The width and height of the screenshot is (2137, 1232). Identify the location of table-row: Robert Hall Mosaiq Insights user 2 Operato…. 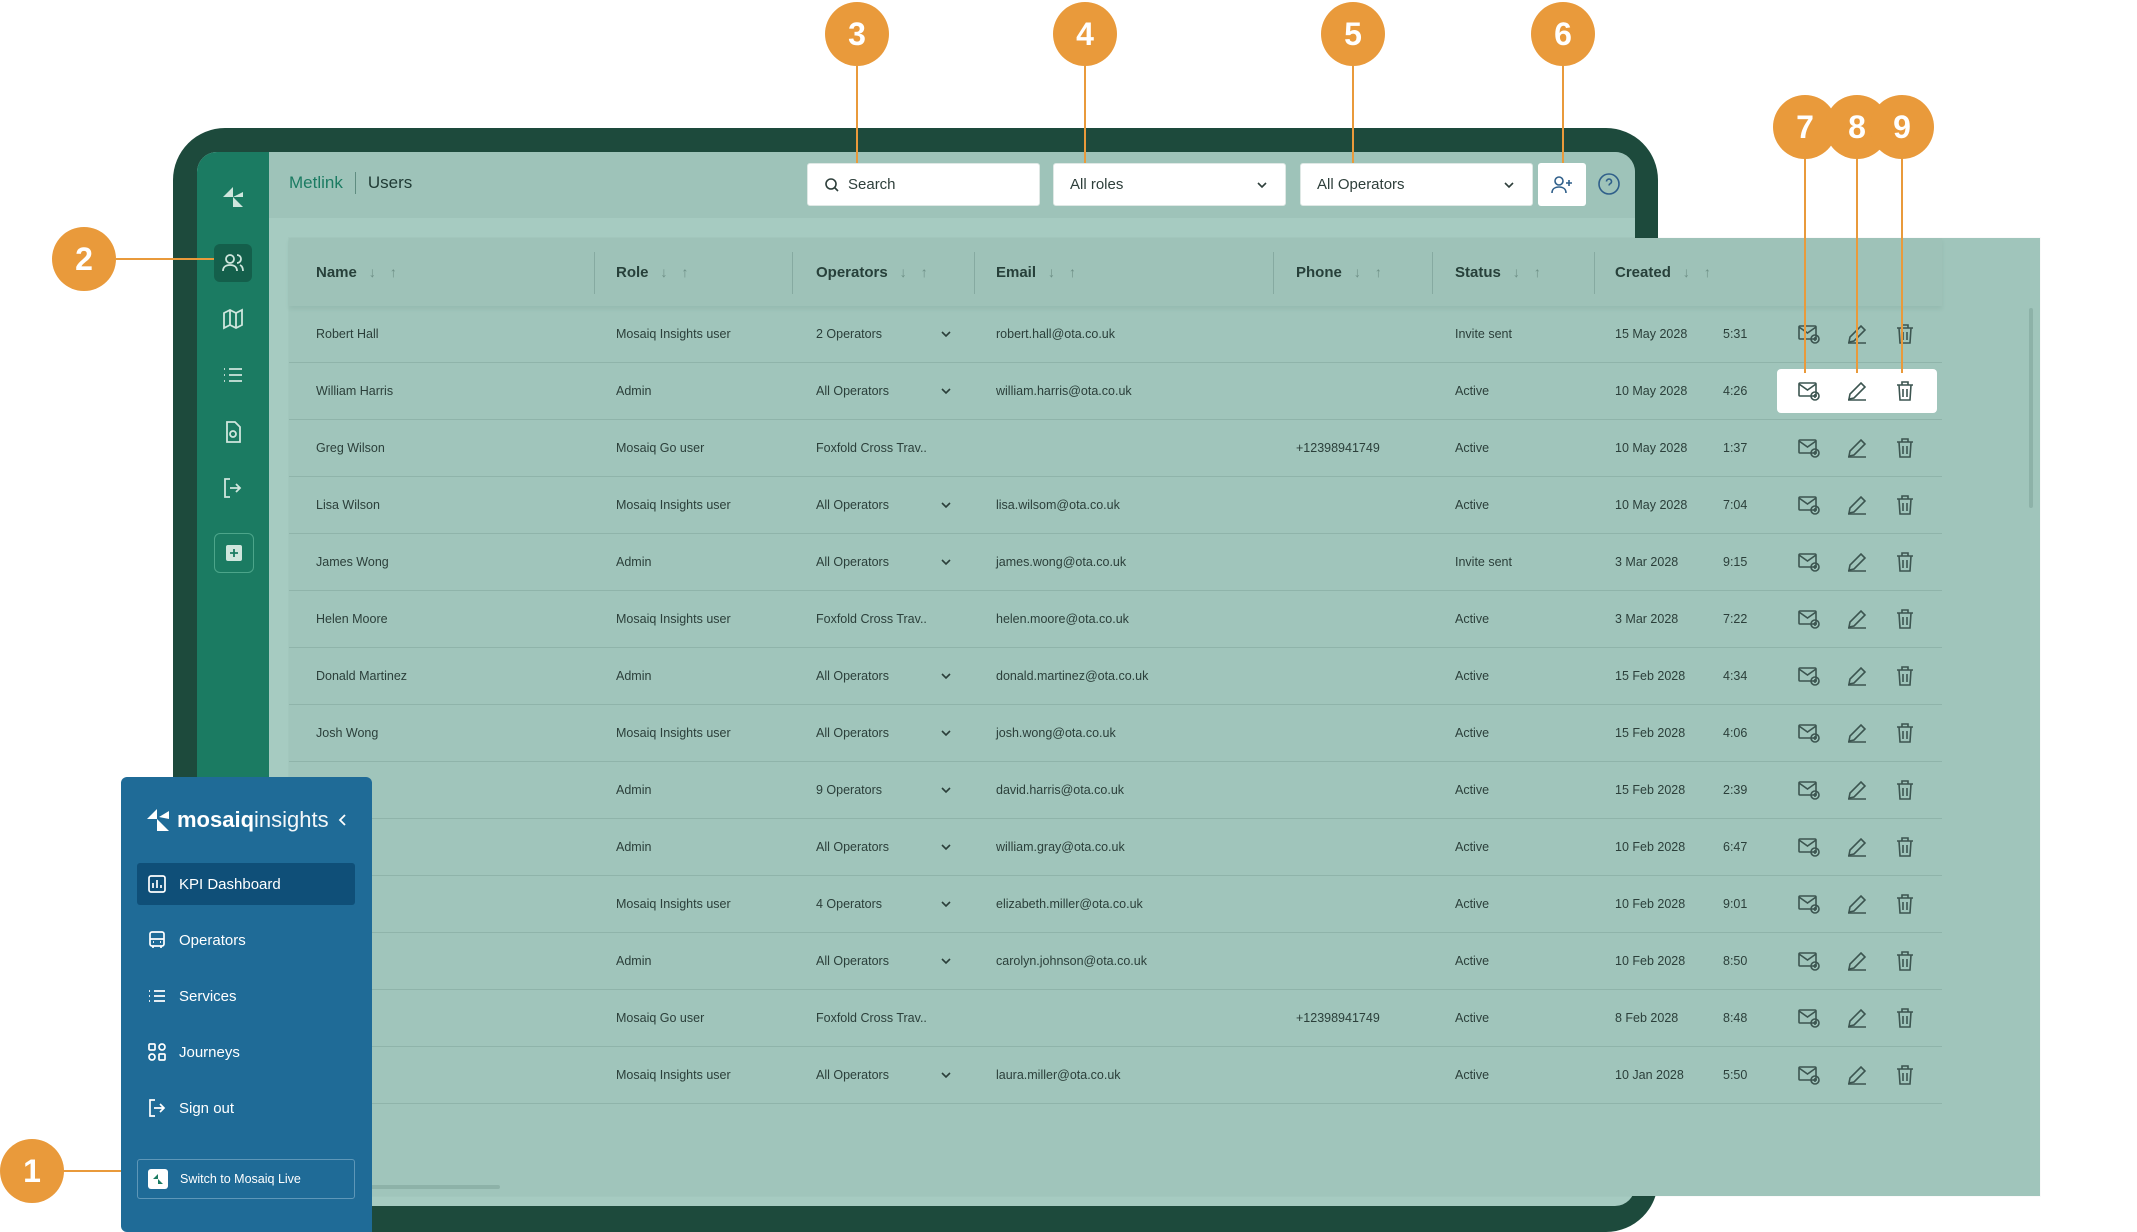
(1115, 334).